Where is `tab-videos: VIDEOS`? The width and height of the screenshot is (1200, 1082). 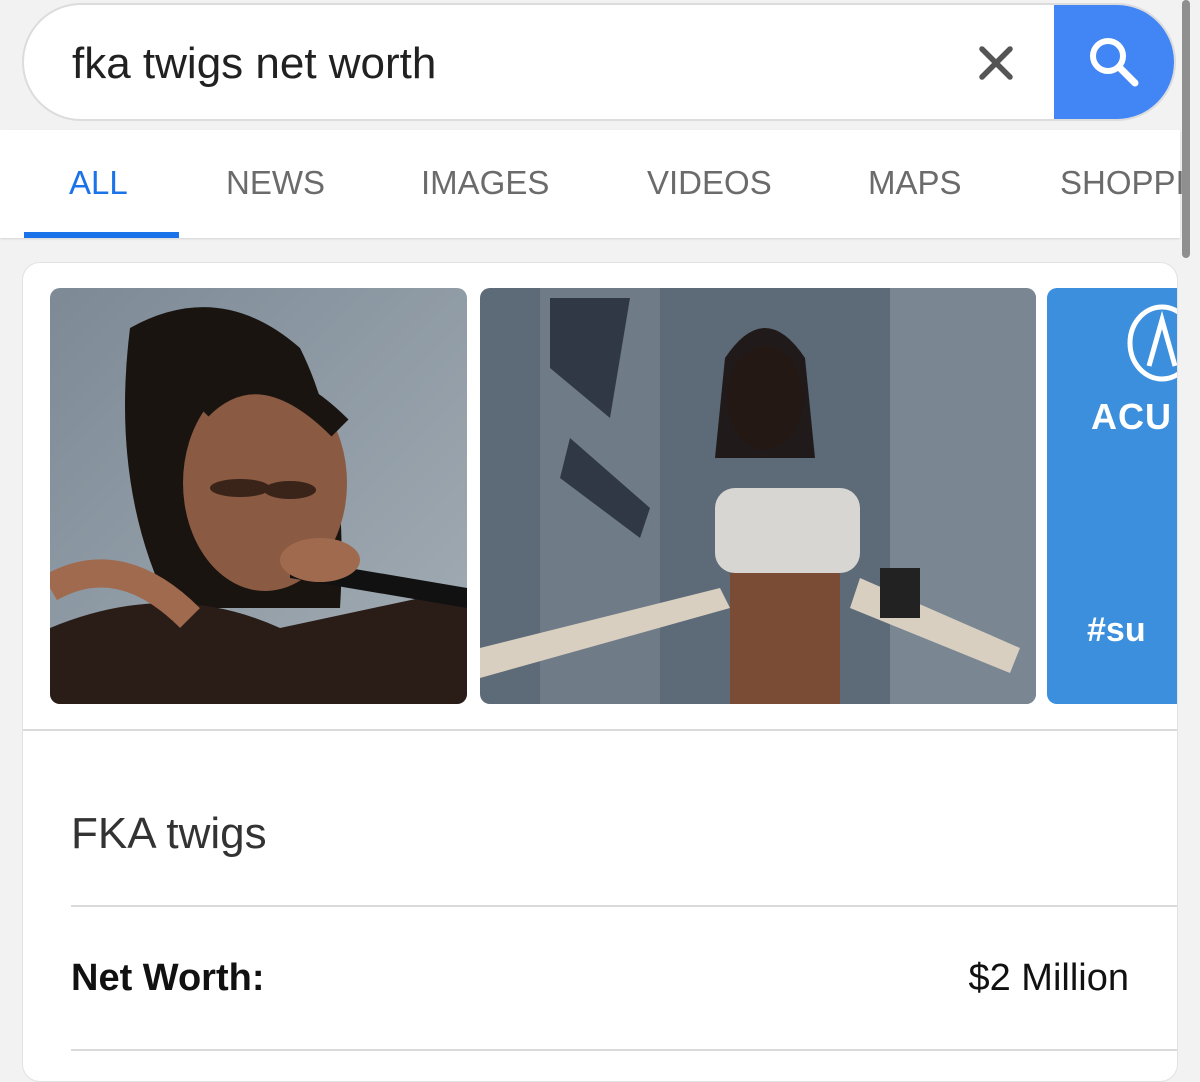 tab-videos: VIDEOS is located at coordinates (709, 183).